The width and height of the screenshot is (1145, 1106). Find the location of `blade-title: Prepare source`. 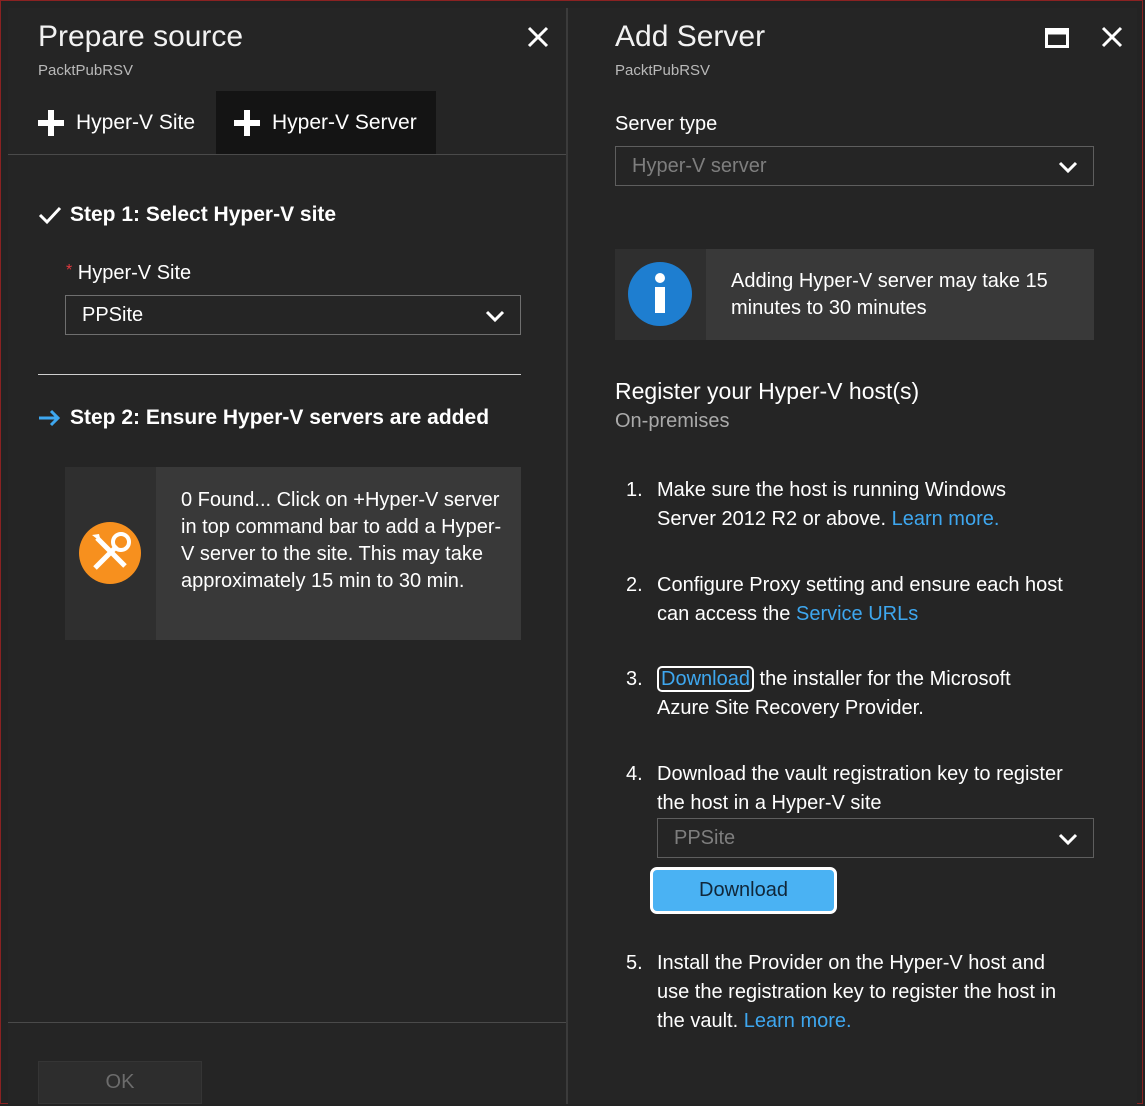

blade-title: Prepare source is located at coordinates (141, 36).